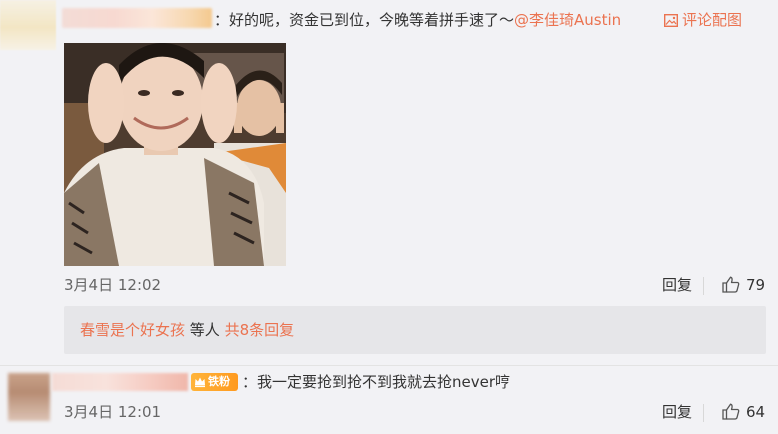 The image size is (778, 434). Describe the element at coordinates (376, 382) in the screenshot. I see `comment-text: ：我一定要抢到抢不到我就去抢never哼` at that location.